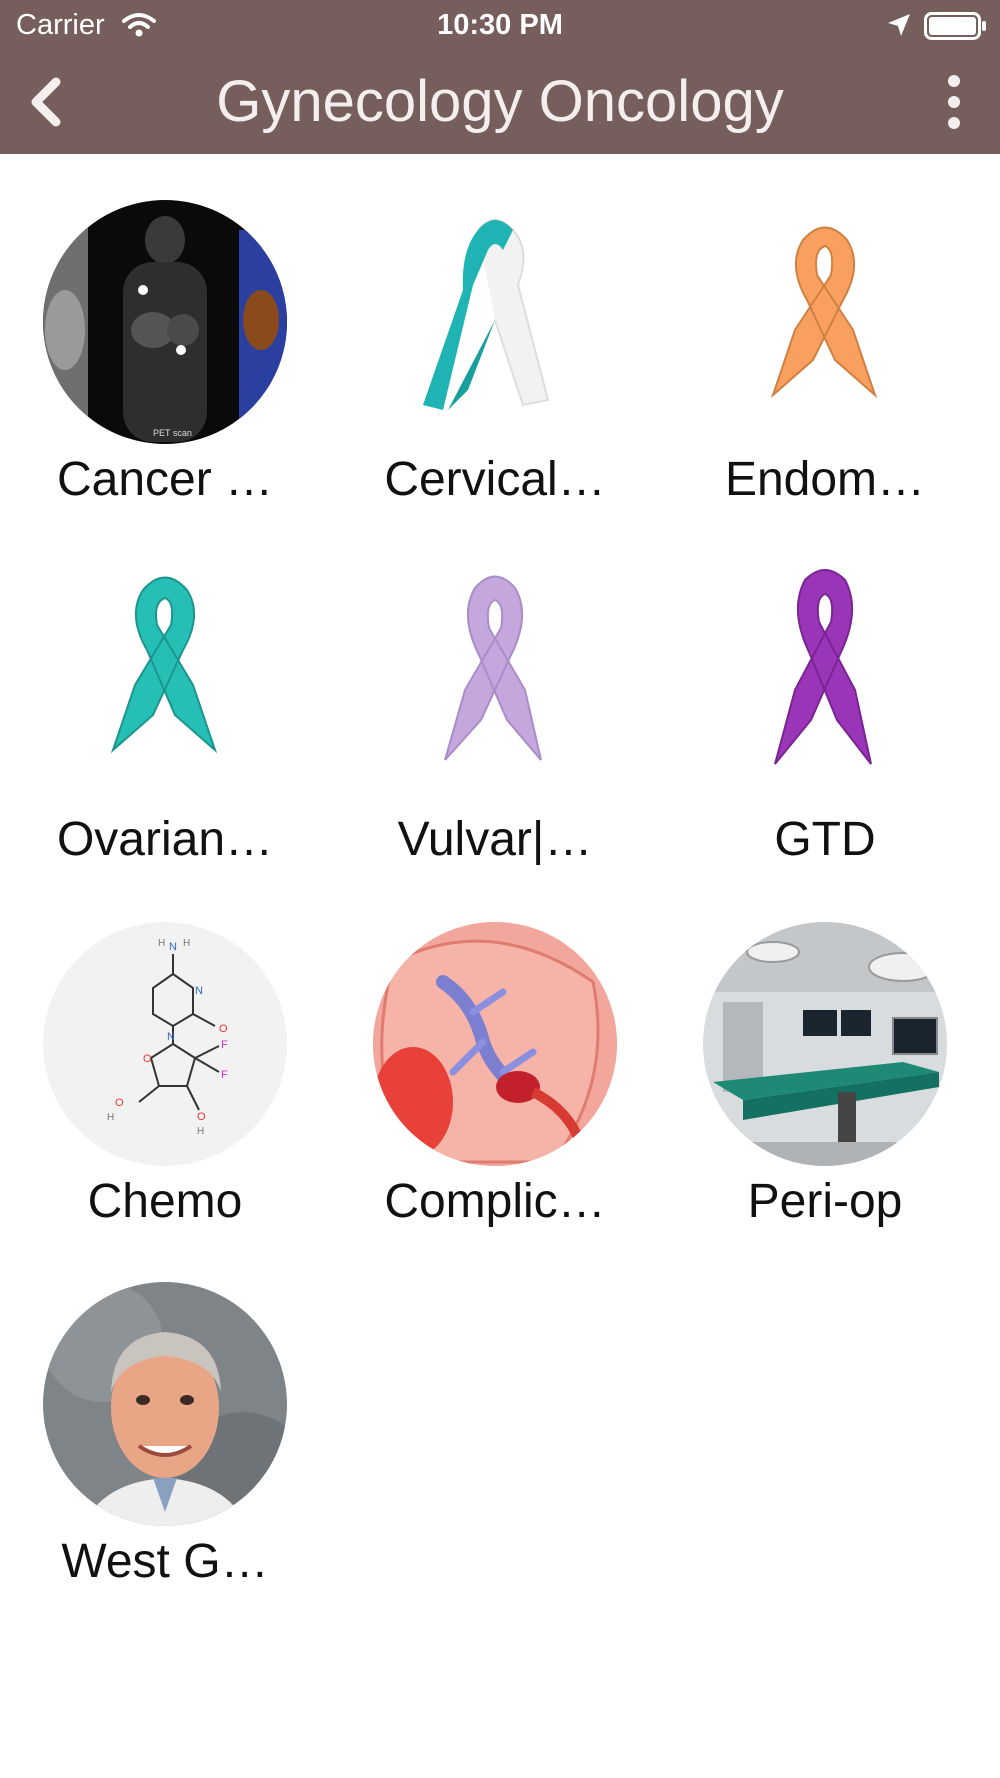 This screenshot has width=1000, height=1778. What do you see at coordinates (495, 322) in the screenshot?
I see `teal-white-ribbon` at bounding box center [495, 322].